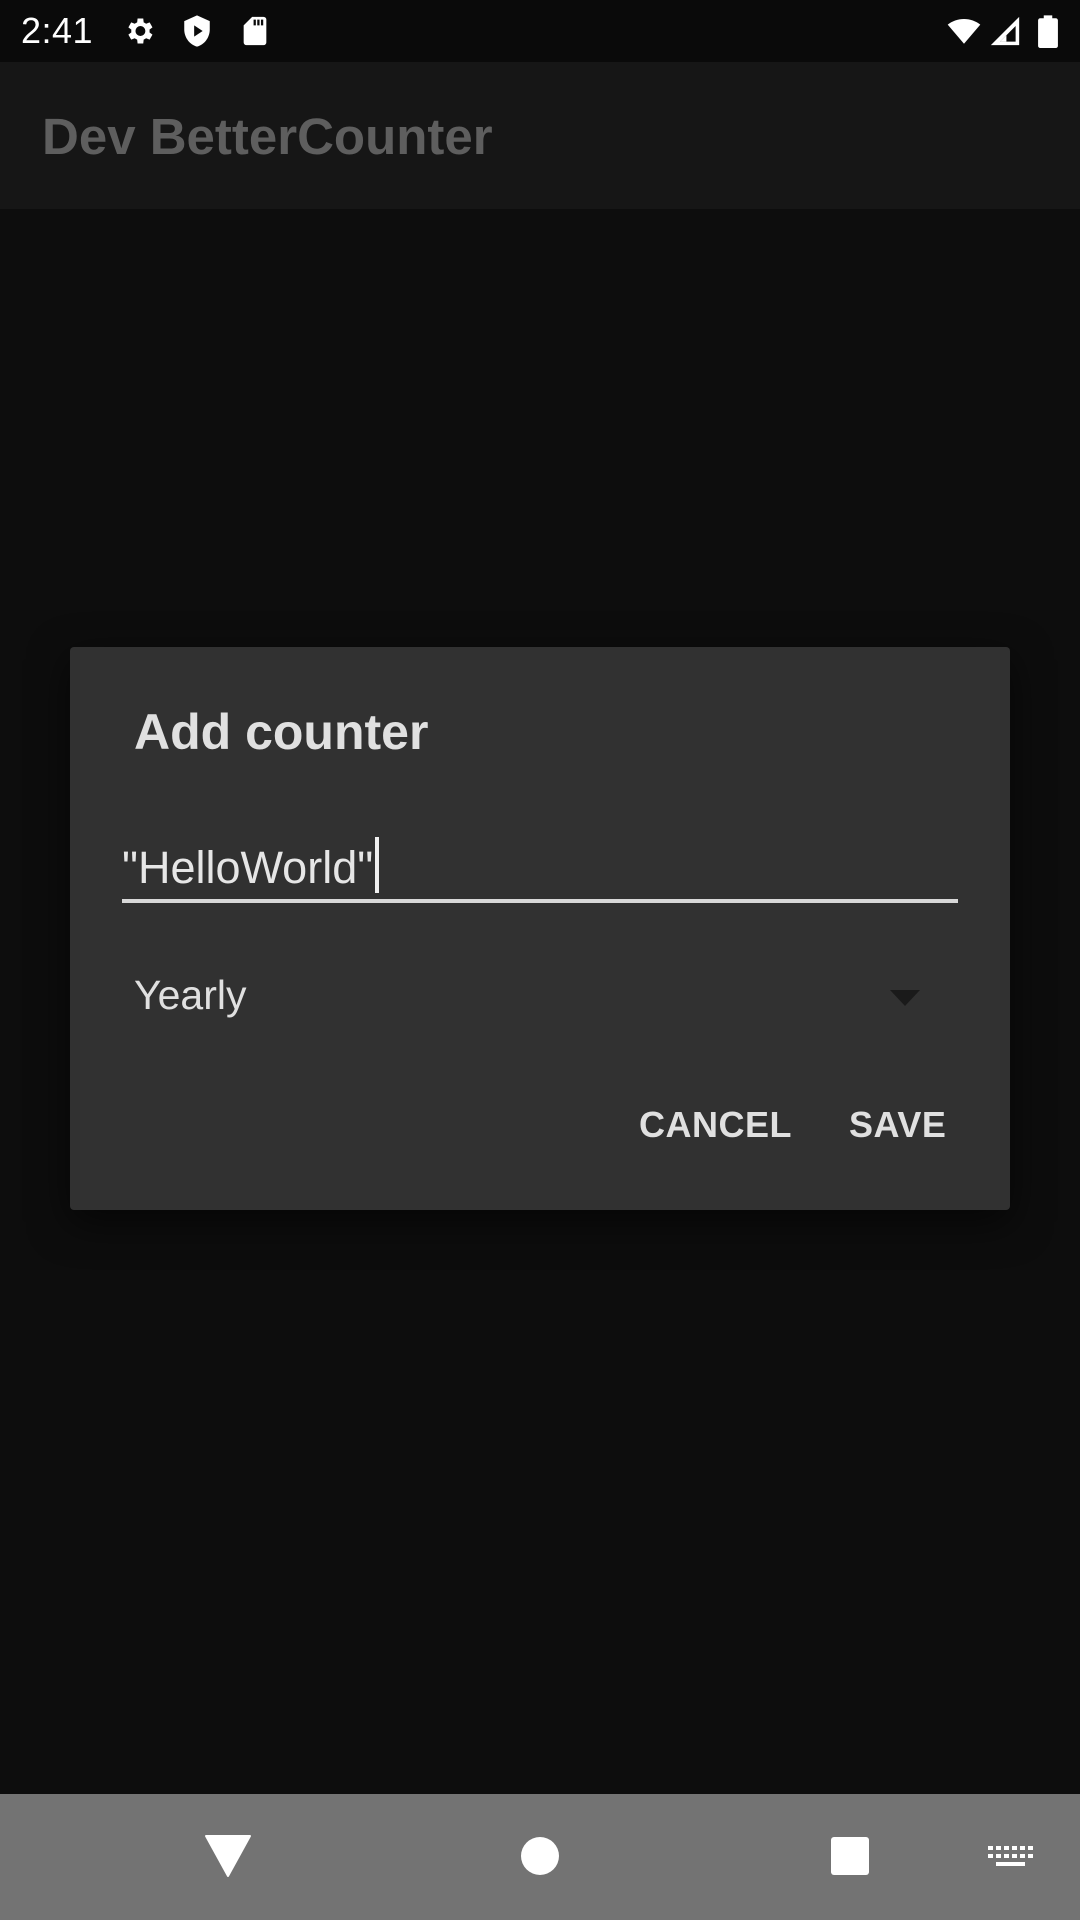 The height and width of the screenshot is (1920, 1080). Describe the element at coordinates (1011, 1856) in the screenshot. I see `keyboard-icon` at that location.